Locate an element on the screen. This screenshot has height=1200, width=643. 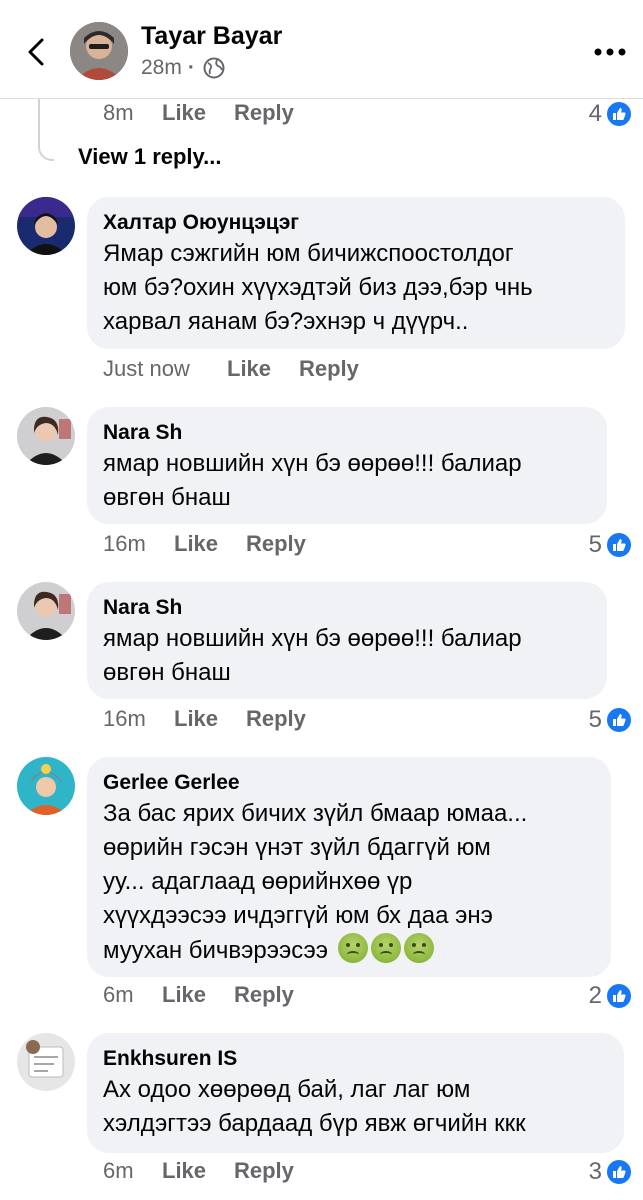
back-button is located at coordinates (36, 52).